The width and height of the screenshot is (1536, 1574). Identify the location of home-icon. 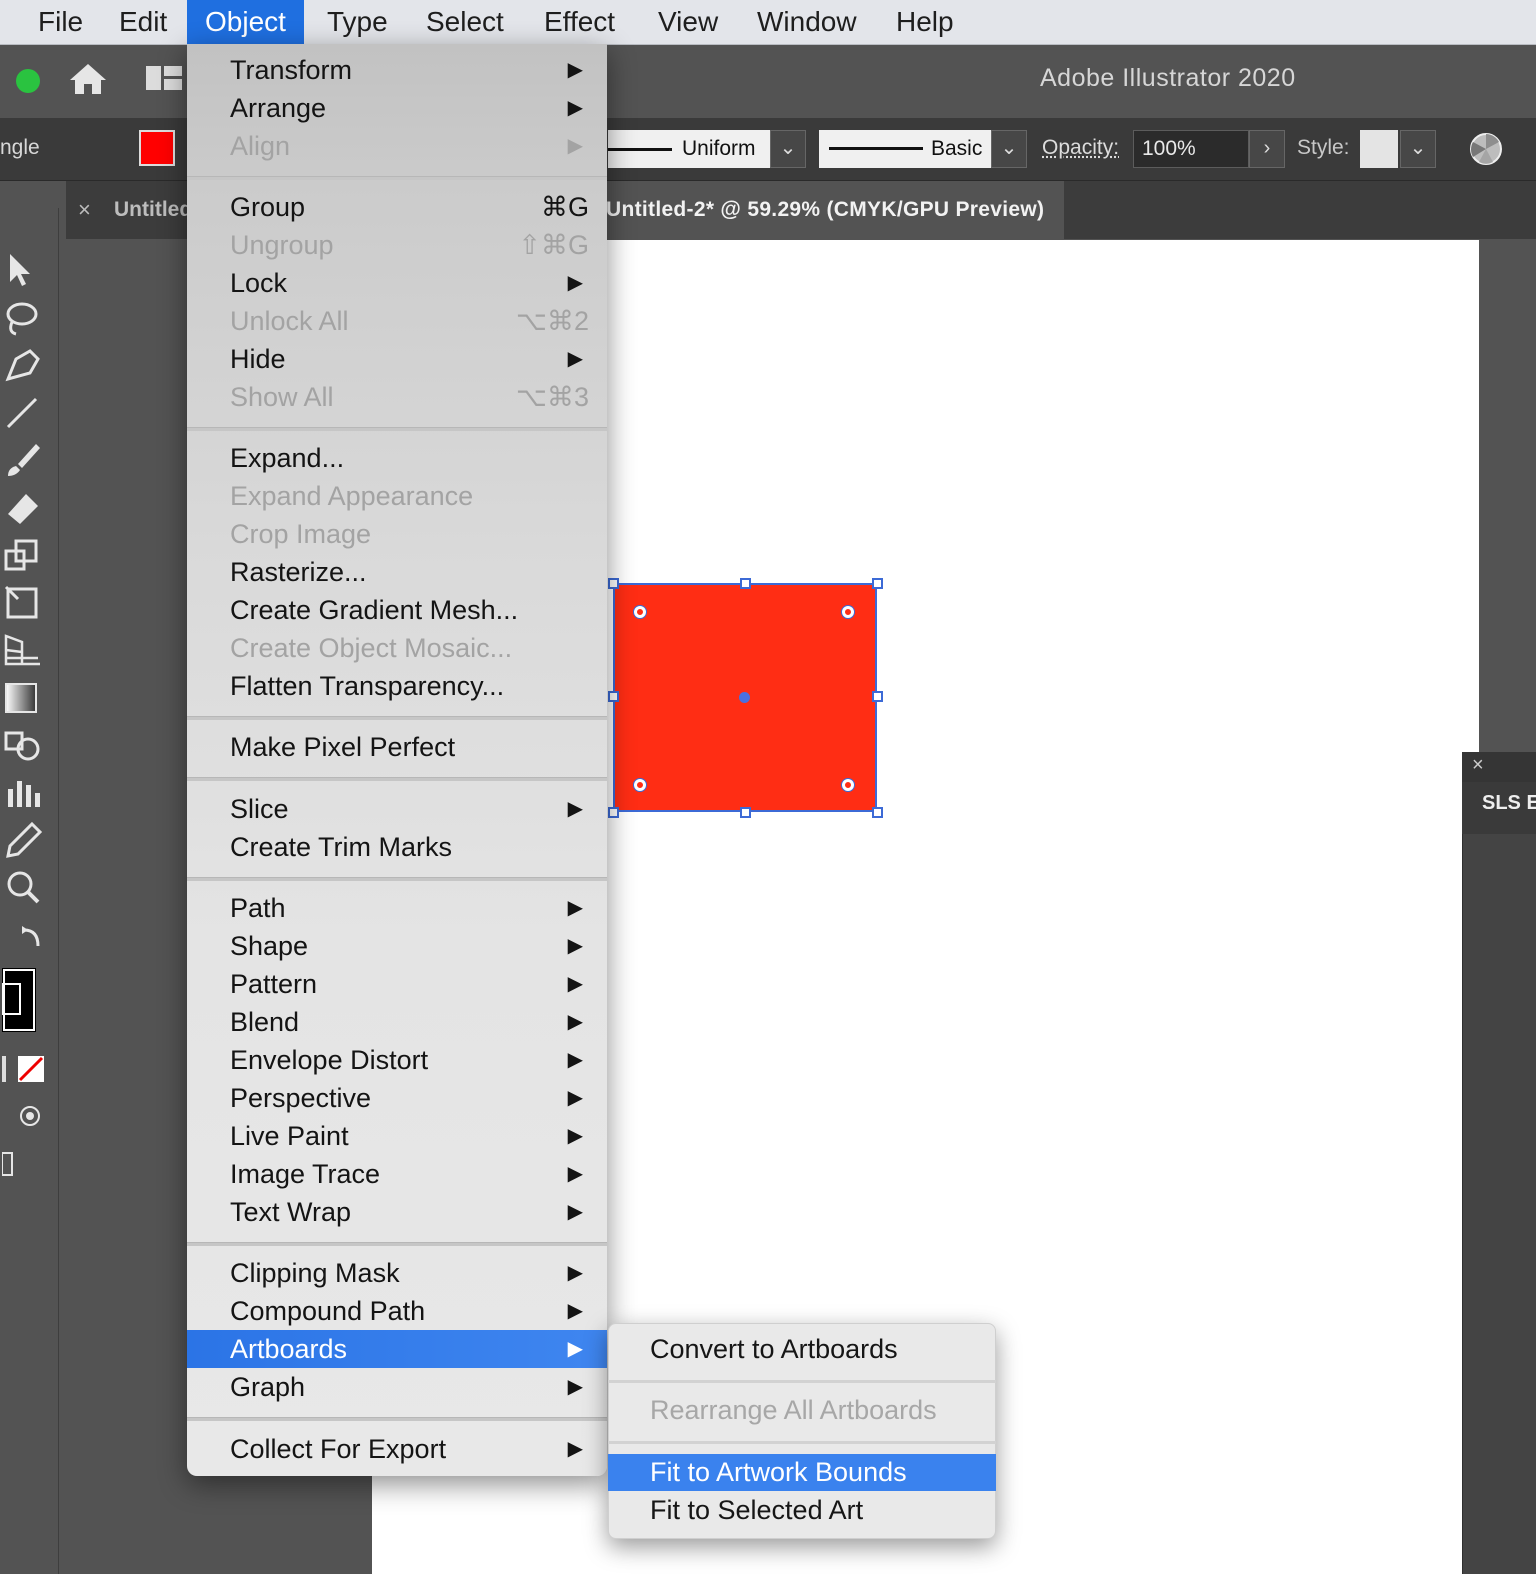
(88, 81).